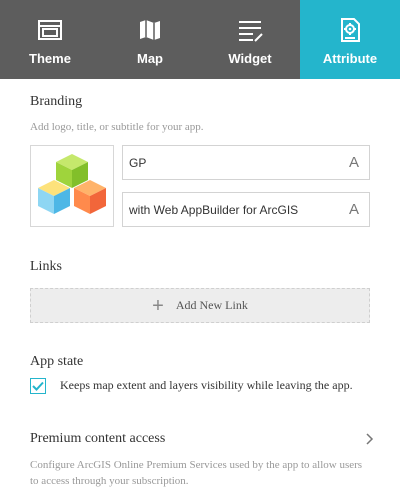  Describe the element at coordinates (46, 266) in the screenshot. I see `links-title: Links` at that location.